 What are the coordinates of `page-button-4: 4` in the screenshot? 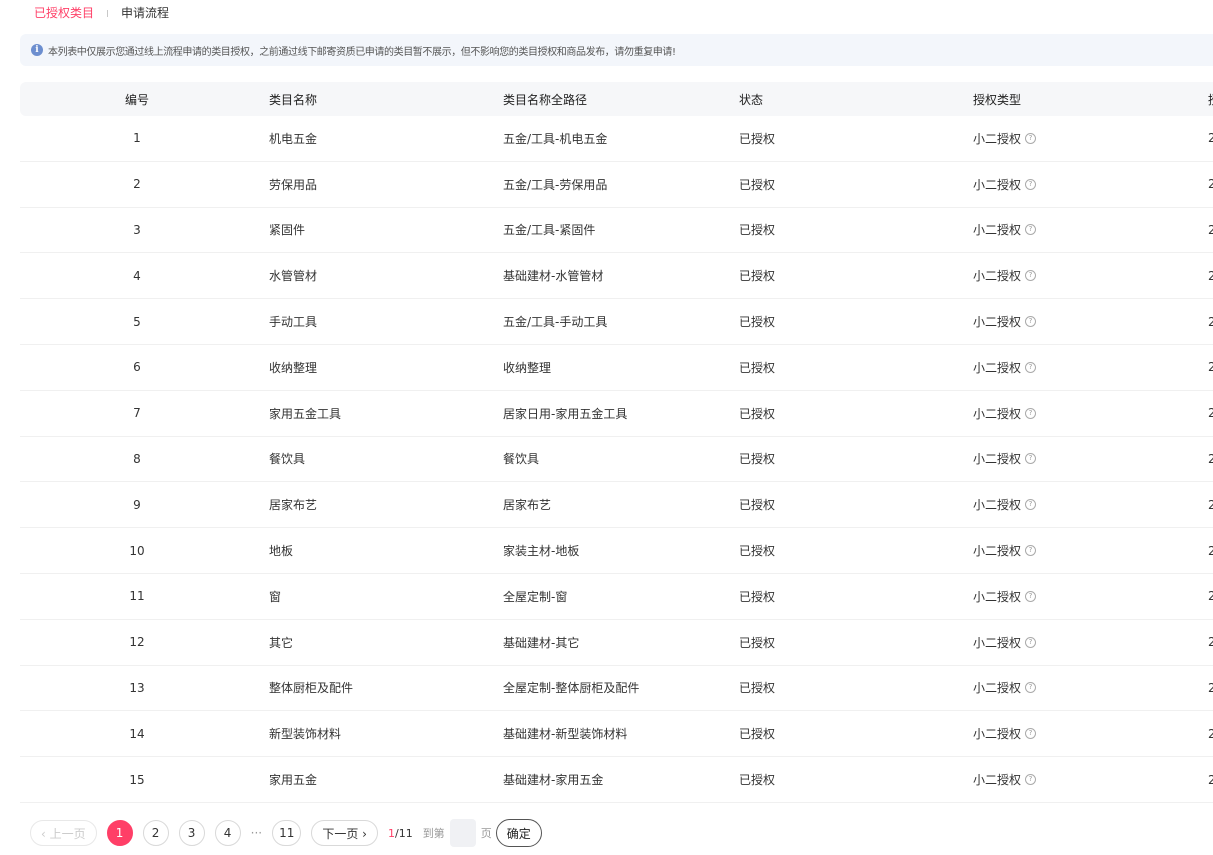 It's located at (227, 833).